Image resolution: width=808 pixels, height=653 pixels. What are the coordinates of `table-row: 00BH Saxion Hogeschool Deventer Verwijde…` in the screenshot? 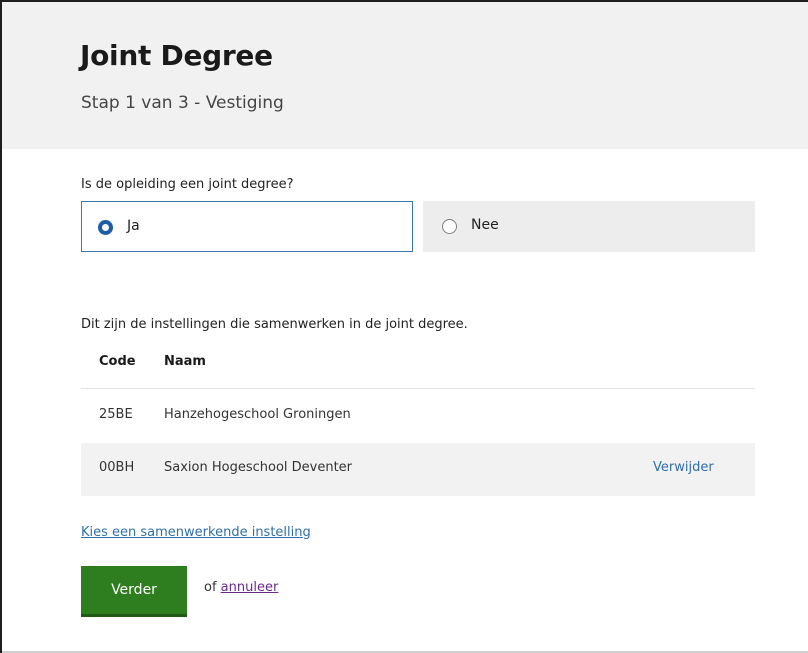 It's located at (418, 469).